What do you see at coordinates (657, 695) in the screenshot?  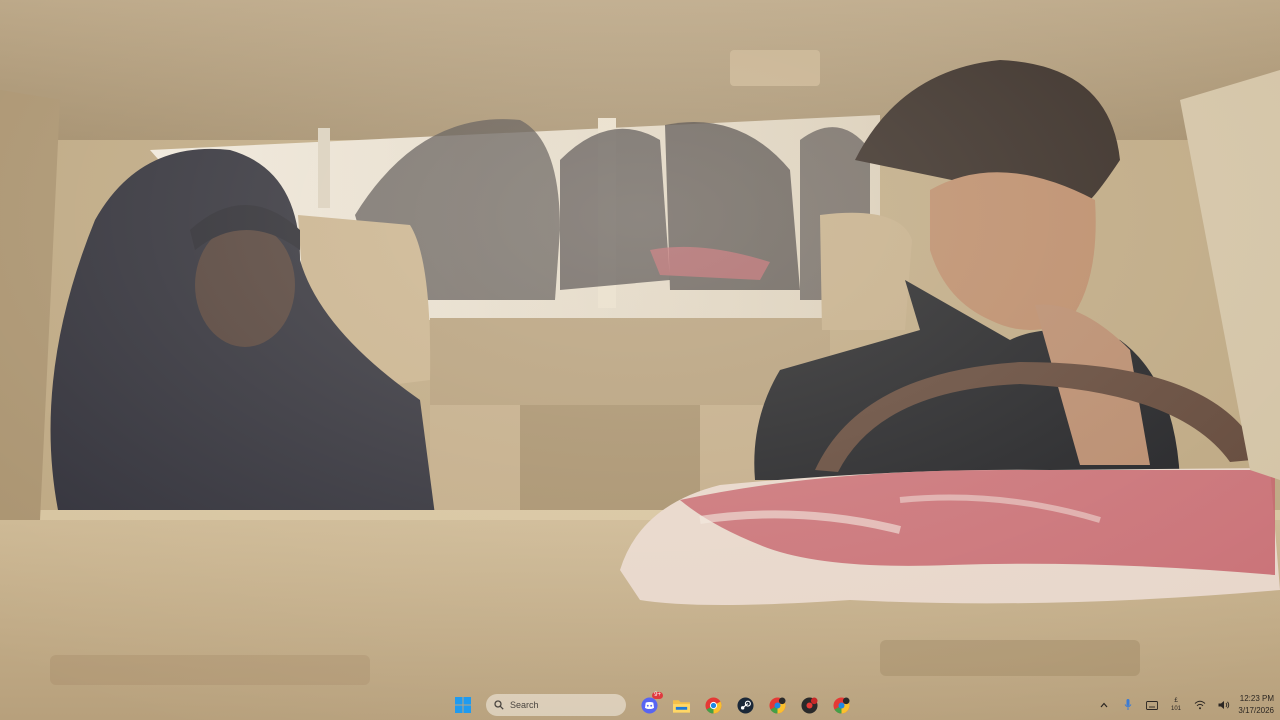 I see `notification-badge: 9+` at bounding box center [657, 695].